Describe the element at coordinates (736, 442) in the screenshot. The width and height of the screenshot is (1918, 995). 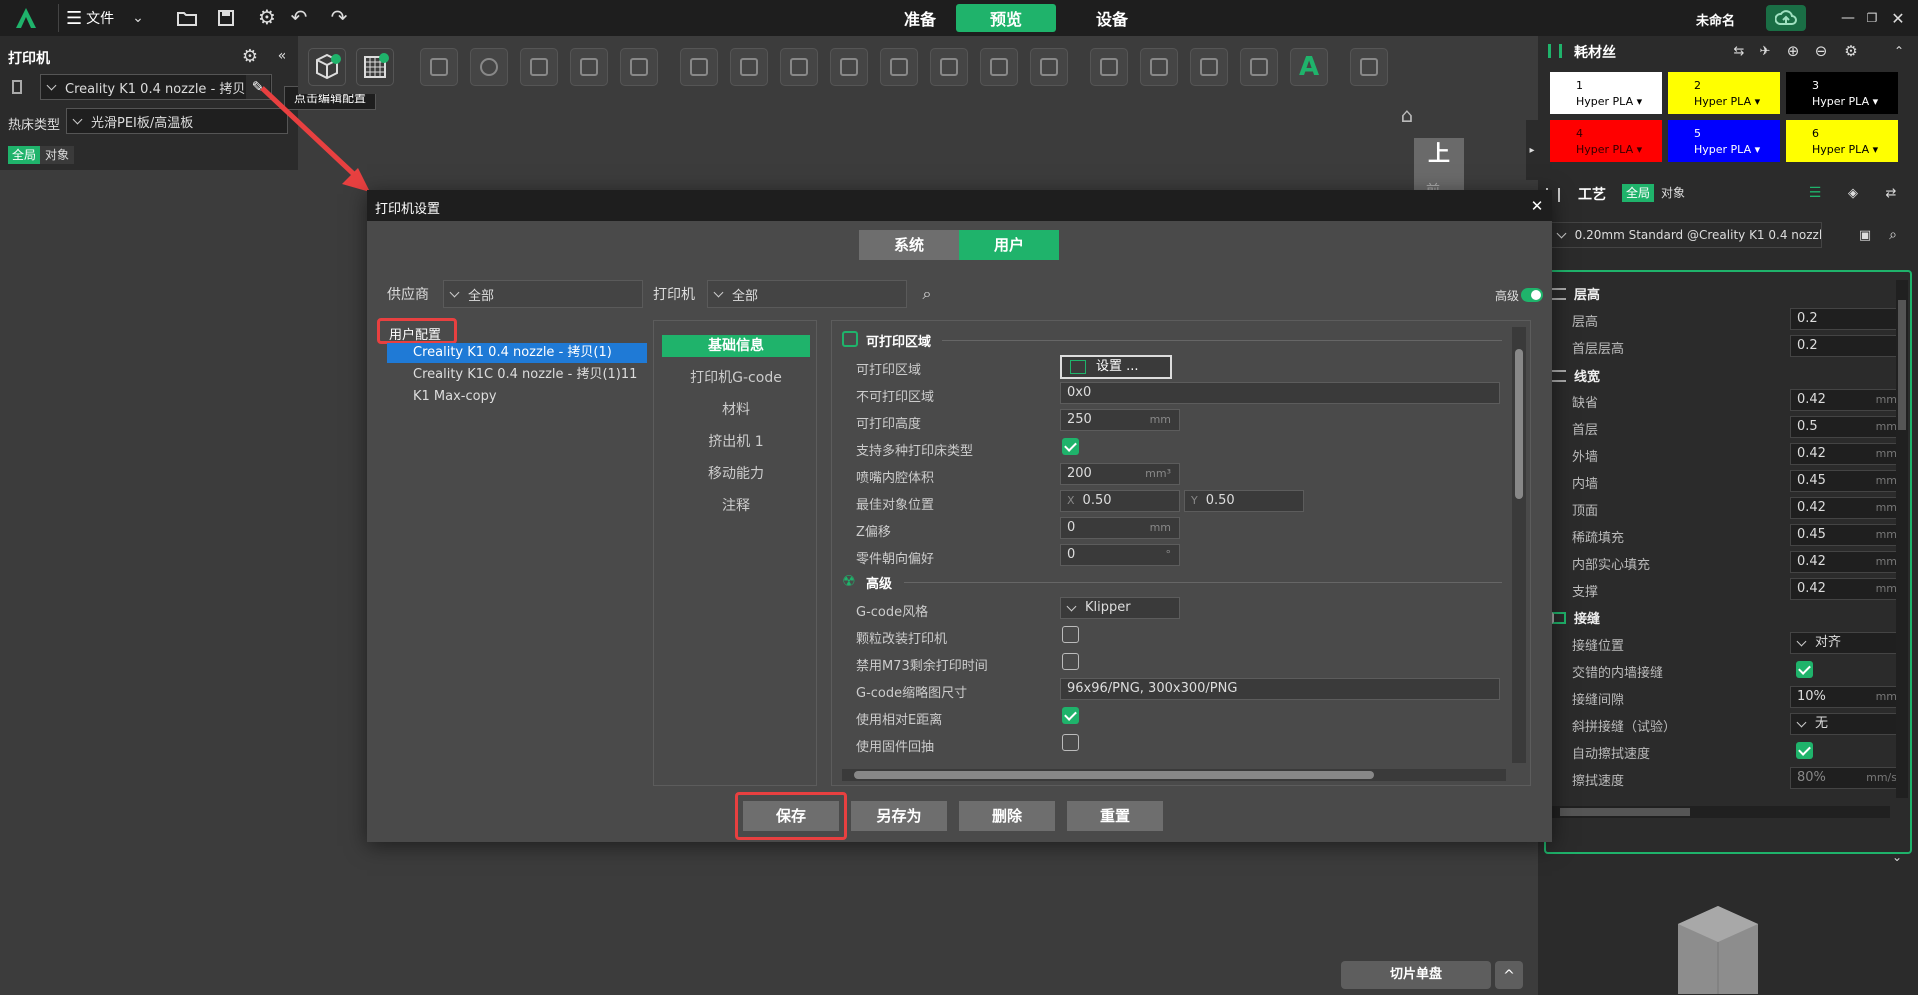
I see `menu-extruder-1: 挤出机 1` at that location.